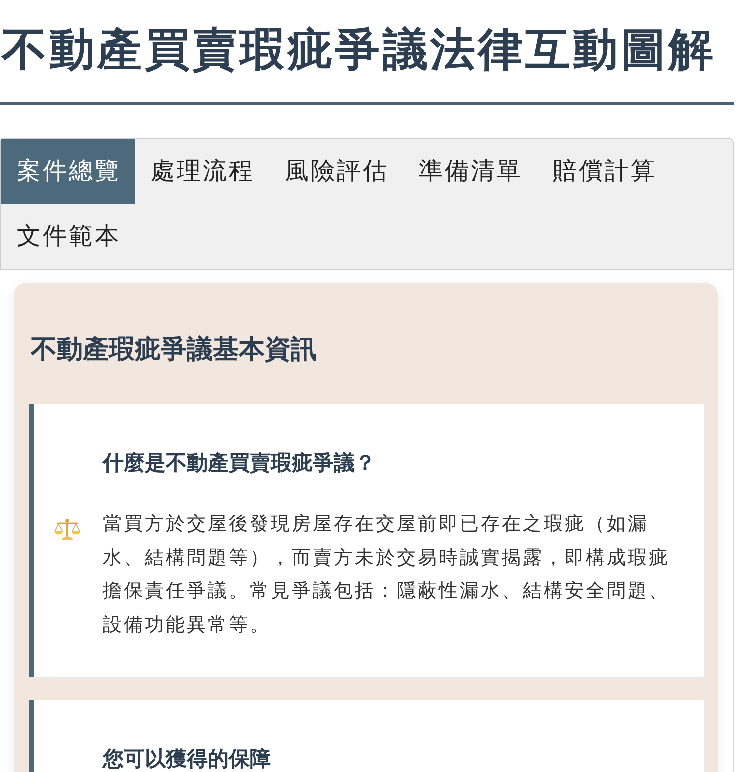 The image size is (738, 772). What do you see at coordinates (67, 529) in the screenshot?
I see `scales-icon` at bounding box center [67, 529].